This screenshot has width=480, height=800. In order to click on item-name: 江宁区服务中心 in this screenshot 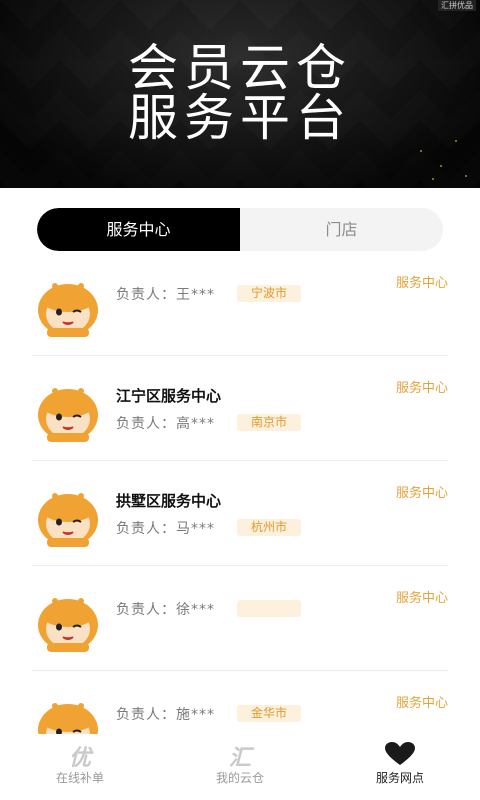, I will do `click(169, 396)`.